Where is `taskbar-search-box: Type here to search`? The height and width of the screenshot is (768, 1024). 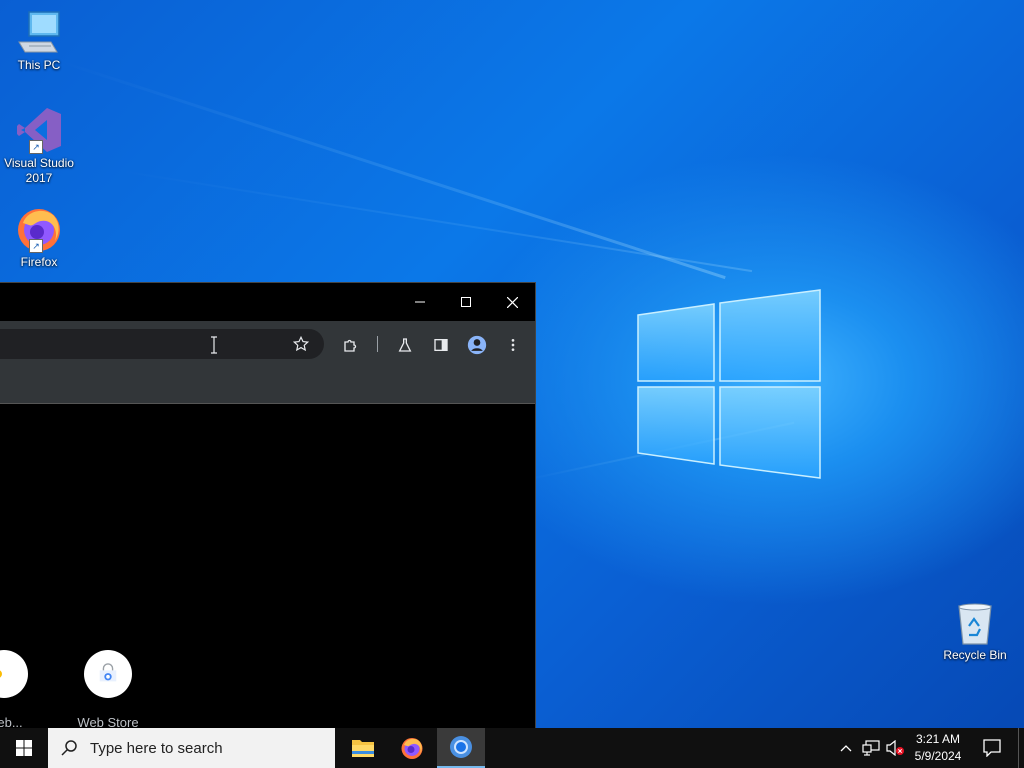 taskbar-search-box: Type here to search is located at coordinates (191, 748).